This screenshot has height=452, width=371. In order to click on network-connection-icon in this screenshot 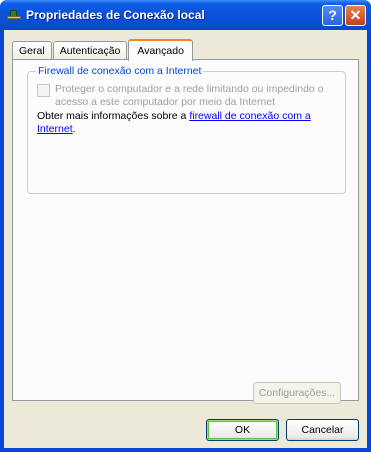, I will do `click(14, 15)`.